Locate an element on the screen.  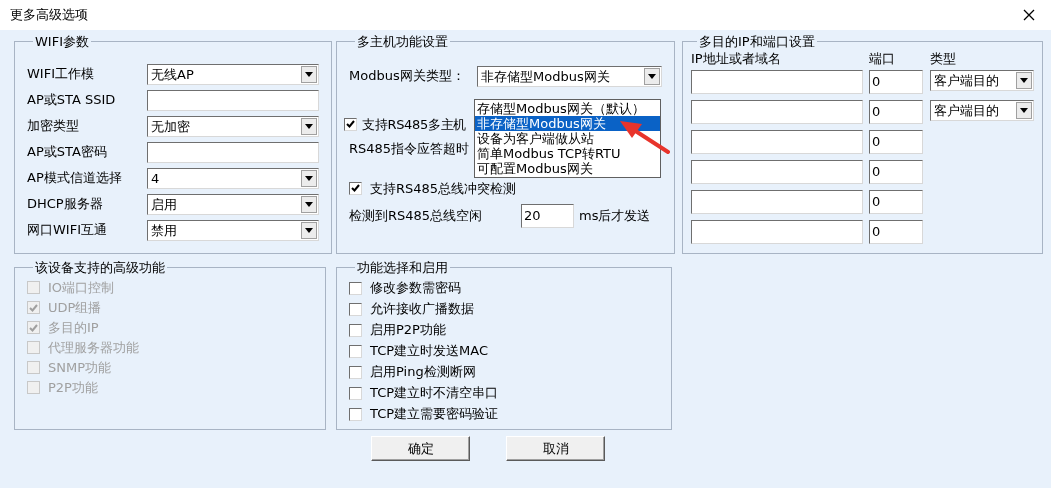
group-title: 多主机功能设置 is located at coordinates (402, 42).